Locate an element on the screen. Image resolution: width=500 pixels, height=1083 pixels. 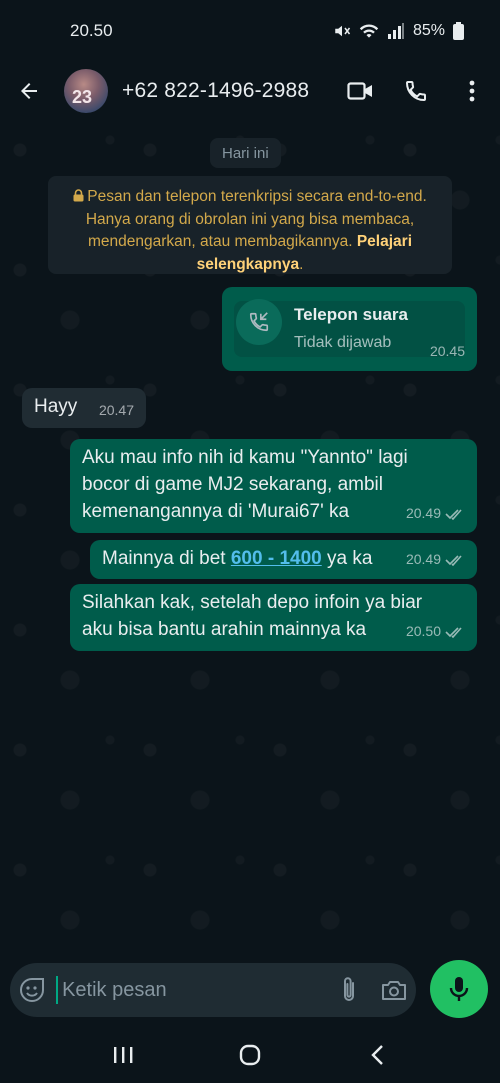
voice-message-button is located at coordinates (459, 989).